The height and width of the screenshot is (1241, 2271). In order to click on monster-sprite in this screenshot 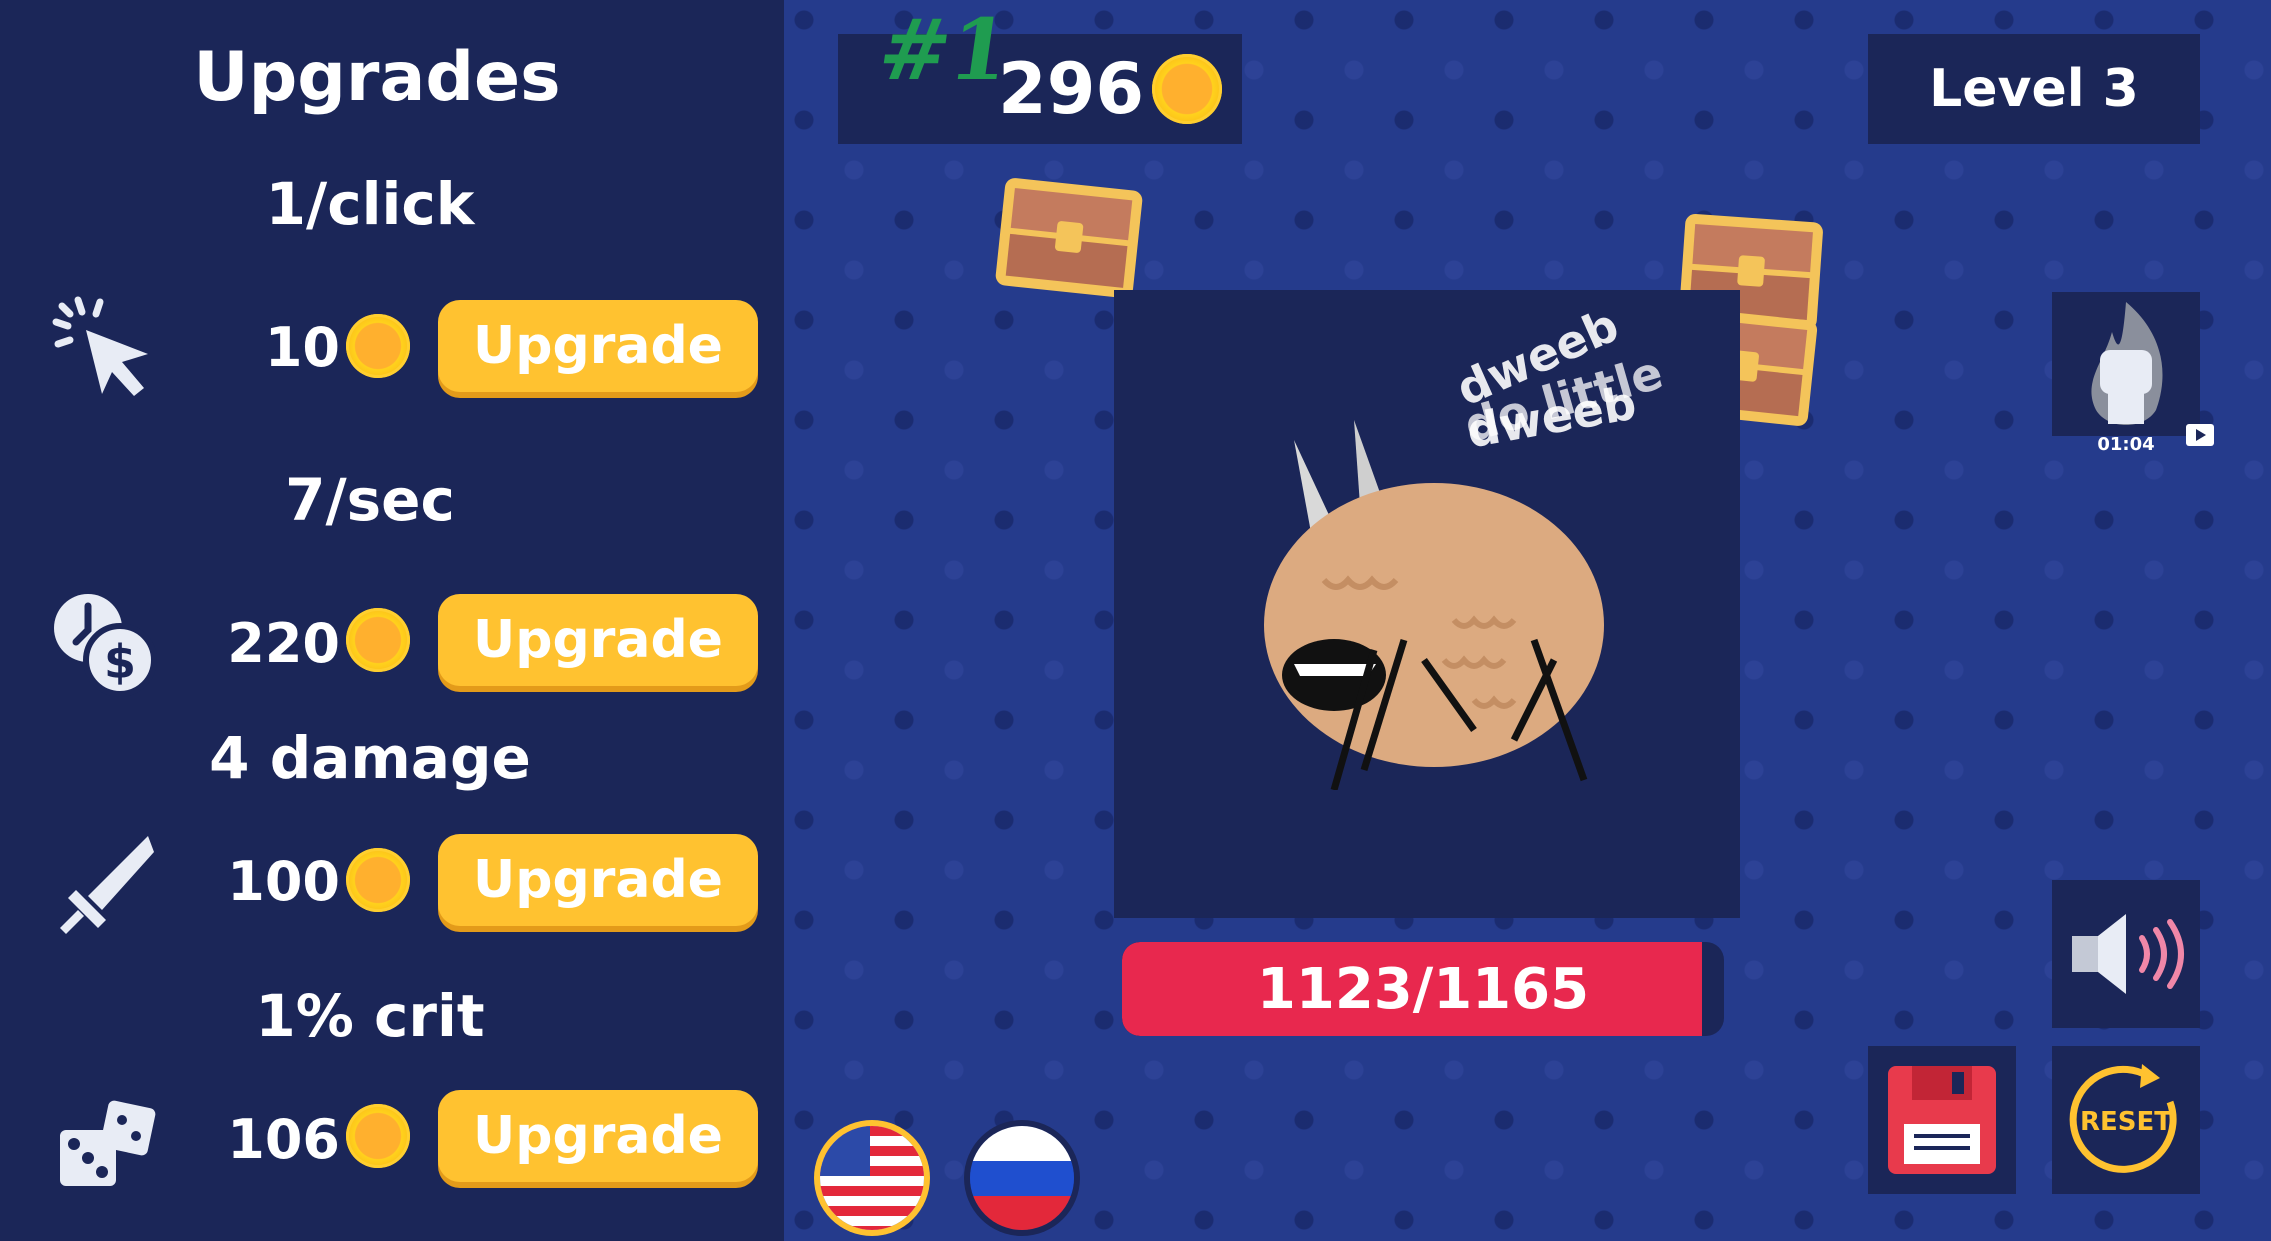, I will do `click(1434, 600)`.